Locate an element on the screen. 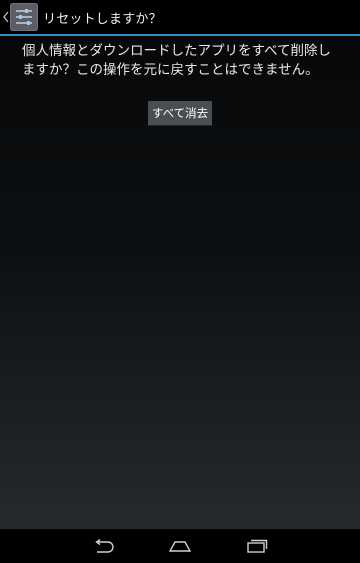 The image size is (360, 563). settings-sliders-icon is located at coordinates (24, 17).